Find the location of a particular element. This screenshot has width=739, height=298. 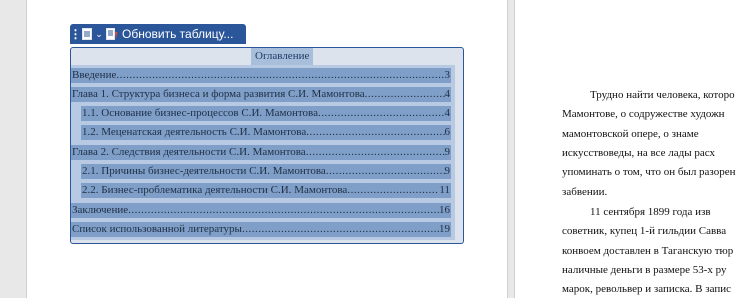

body-text-line: мамонтовской опере, о знаме is located at coordinates (630, 134).